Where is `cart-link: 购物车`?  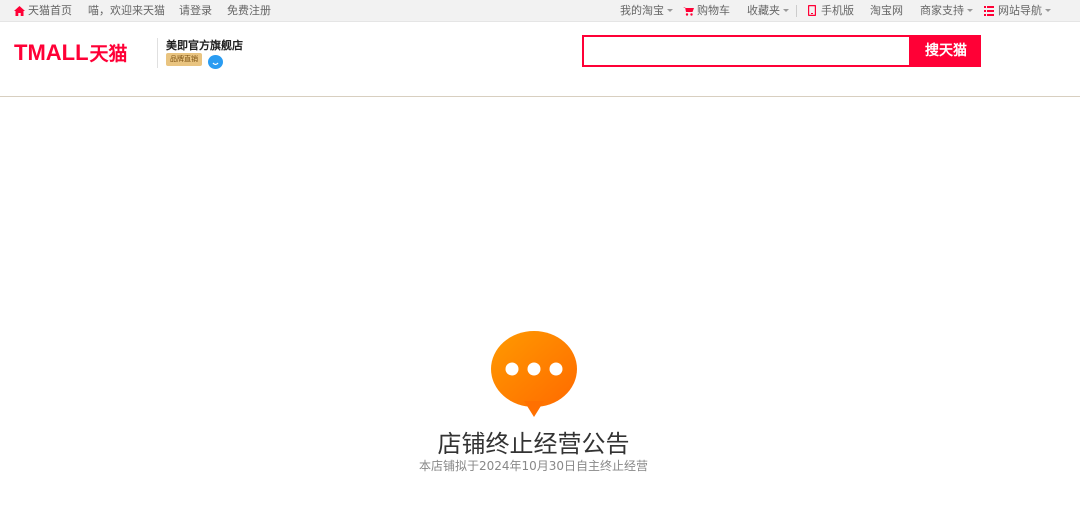 cart-link: 购物车 is located at coordinates (706, 10).